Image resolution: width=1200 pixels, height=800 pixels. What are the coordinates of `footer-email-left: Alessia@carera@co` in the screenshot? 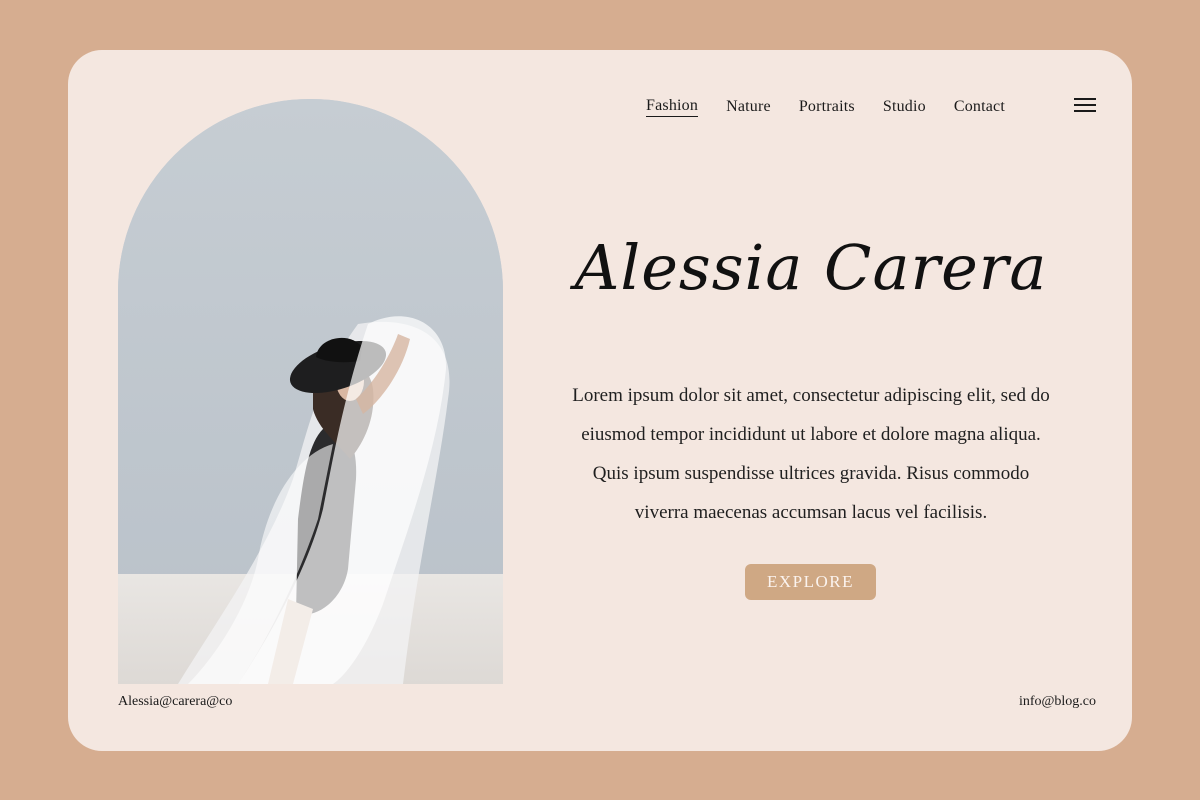 It's located at (175, 702).